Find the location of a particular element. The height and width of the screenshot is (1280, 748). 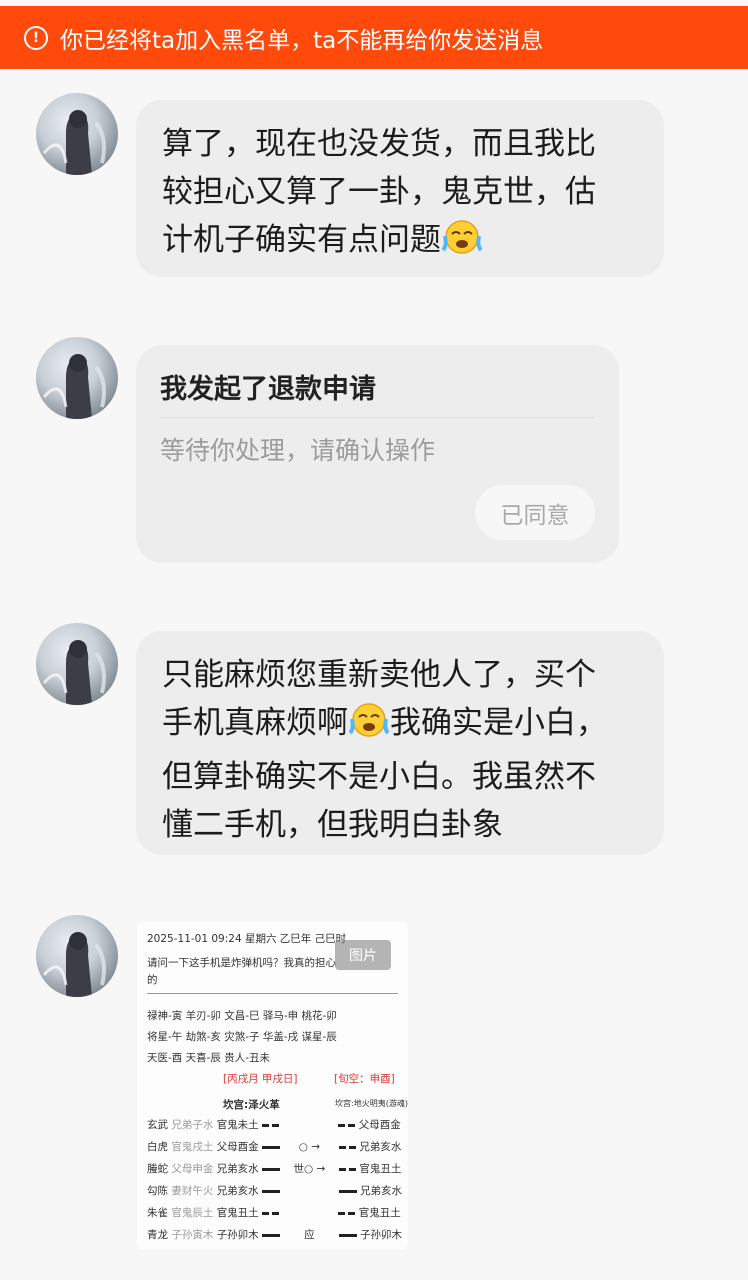

image-question: 请问一下这手机是炸弹机吗？我真的担心 is located at coordinates (241, 963).